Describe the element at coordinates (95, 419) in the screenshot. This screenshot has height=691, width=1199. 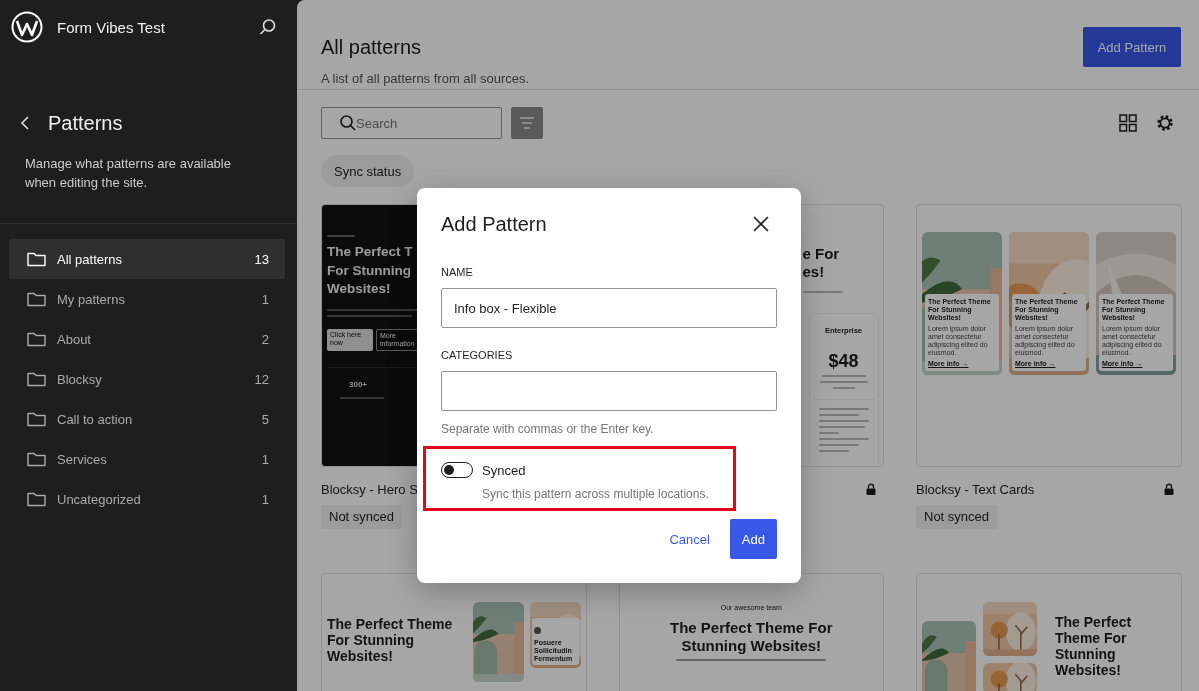
I see `nav-label: Call to action` at that location.